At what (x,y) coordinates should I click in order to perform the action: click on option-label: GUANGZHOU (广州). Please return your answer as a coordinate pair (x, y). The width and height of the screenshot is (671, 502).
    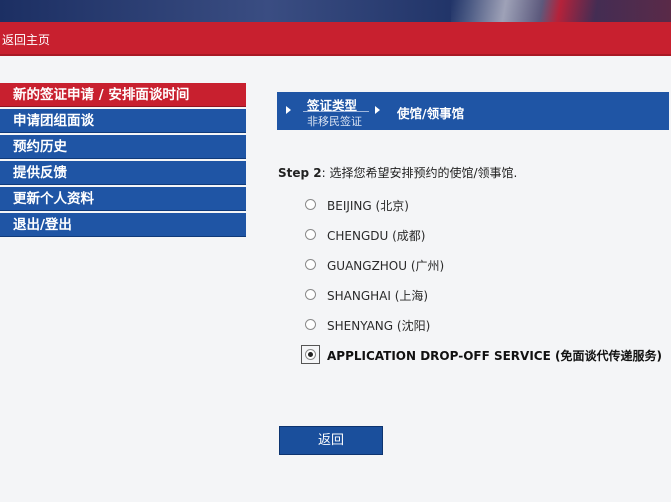
    Looking at the image, I should click on (386, 266).